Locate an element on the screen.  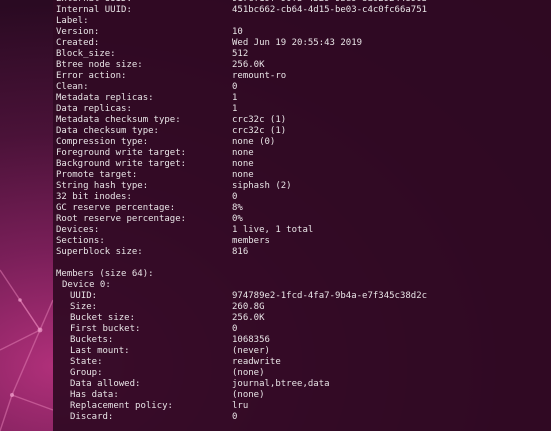
terminal-line: Block_size: 512 is located at coordinates (241, 54).